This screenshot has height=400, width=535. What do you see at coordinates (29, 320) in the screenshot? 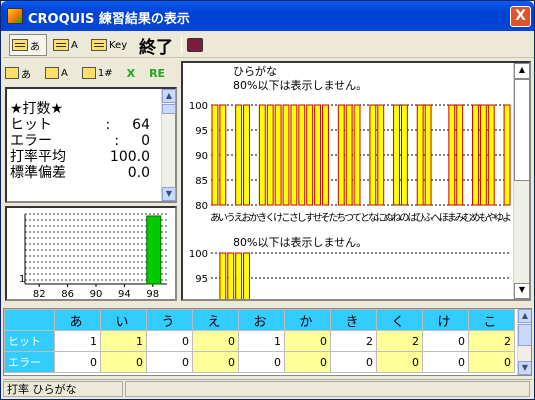
I see `table-corner` at bounding box center [29, 320].